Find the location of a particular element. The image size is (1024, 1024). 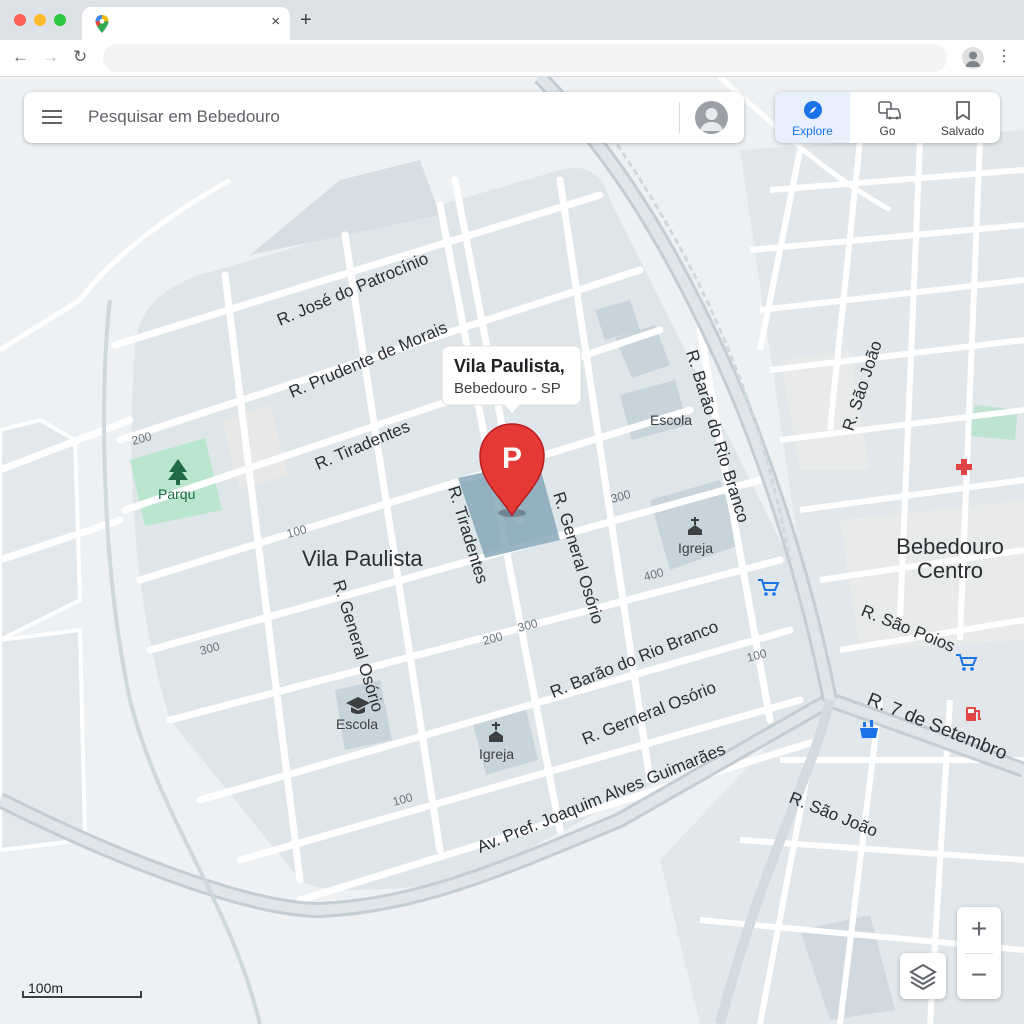

back-button: ← is located at coordinates (20, 57).